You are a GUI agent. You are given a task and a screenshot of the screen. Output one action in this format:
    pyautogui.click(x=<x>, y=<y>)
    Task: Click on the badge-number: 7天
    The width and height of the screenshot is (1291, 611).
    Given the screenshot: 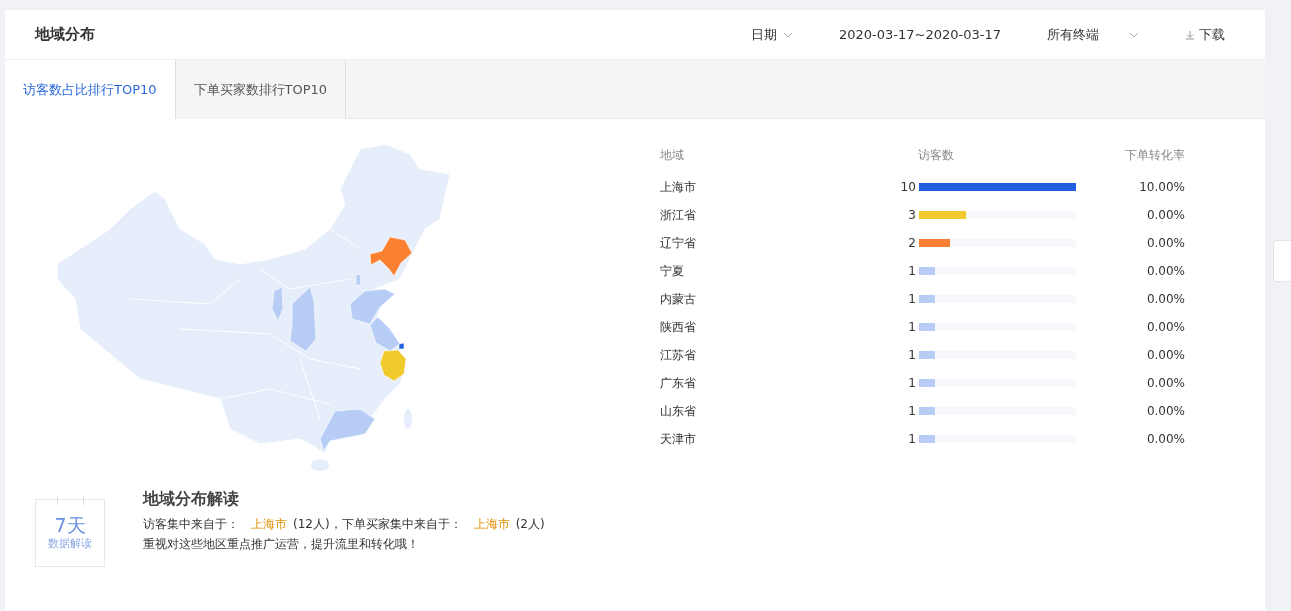 What is the action you would take?
    pyautogui.click(x=70, y=525)
    